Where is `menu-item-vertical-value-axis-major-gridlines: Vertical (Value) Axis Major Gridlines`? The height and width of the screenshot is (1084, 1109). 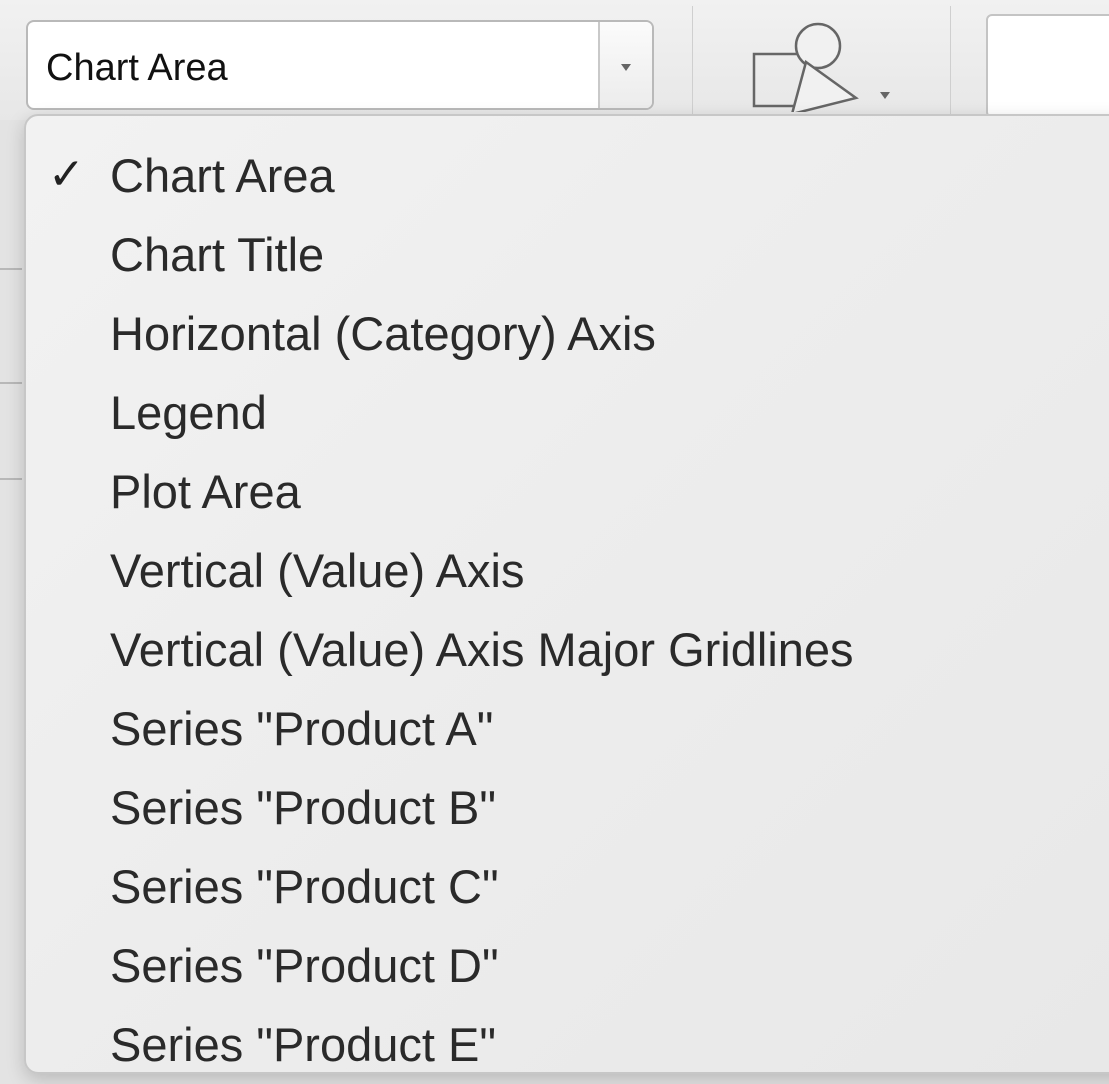 menu-item-vertical-value-axis-major-gridlines: Vertical (Value) Axis Major Gridlines is located at coordinates (566, 649).